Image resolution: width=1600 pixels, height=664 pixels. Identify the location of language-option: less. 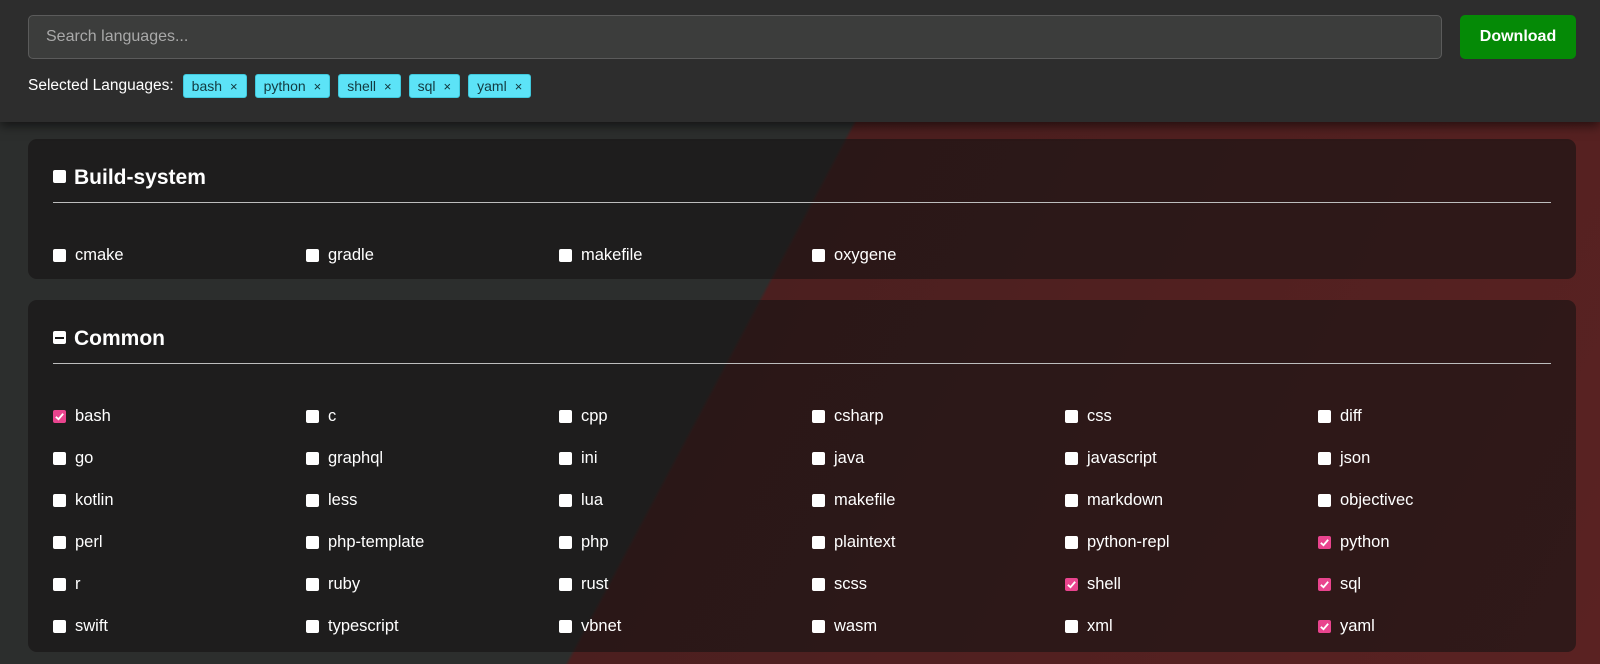
(432, 500).